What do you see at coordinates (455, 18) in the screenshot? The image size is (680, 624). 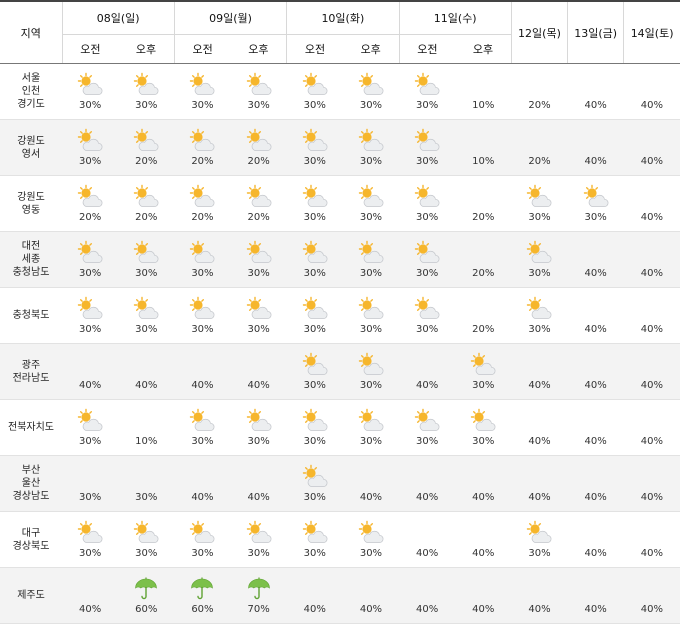 I see `day-header: 11일(수)` at bounding box center [455, 18].